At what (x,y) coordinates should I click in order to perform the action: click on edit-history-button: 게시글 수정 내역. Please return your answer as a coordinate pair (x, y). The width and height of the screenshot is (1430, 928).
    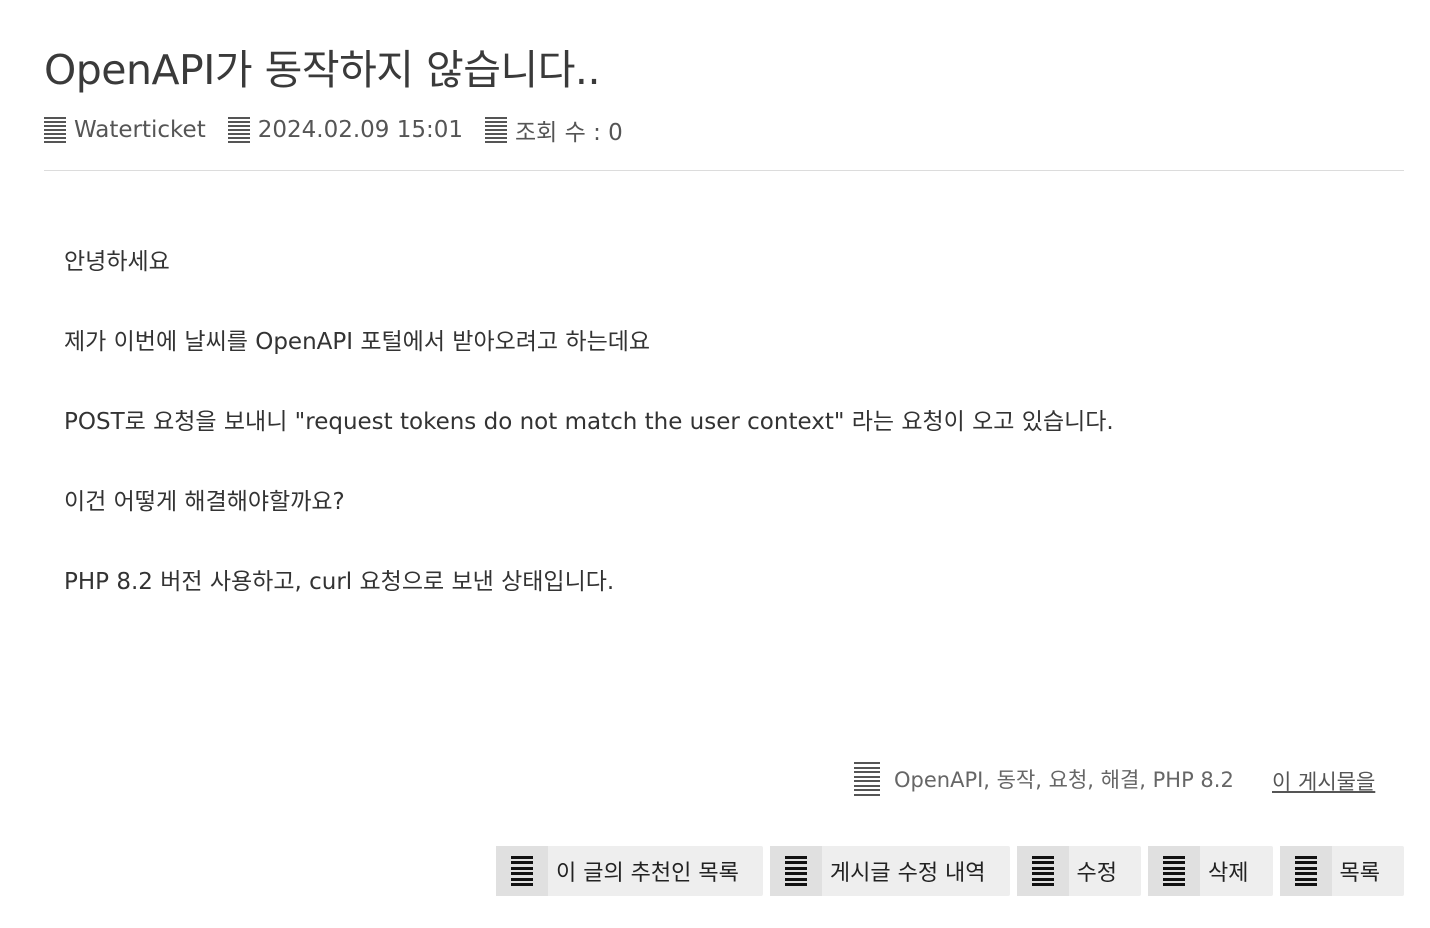
    Looking at the image, I should click on (889, 871).